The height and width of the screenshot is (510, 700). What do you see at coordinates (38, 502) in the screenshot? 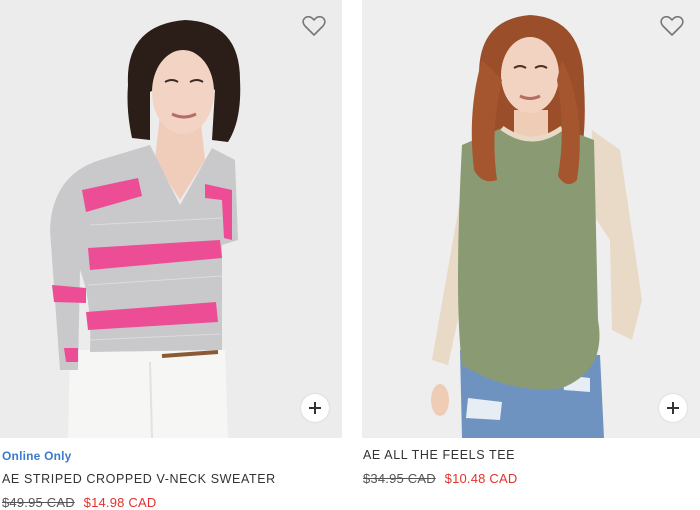
I see `original-price: $49.95 CAD` at bounding box center [38, 502].